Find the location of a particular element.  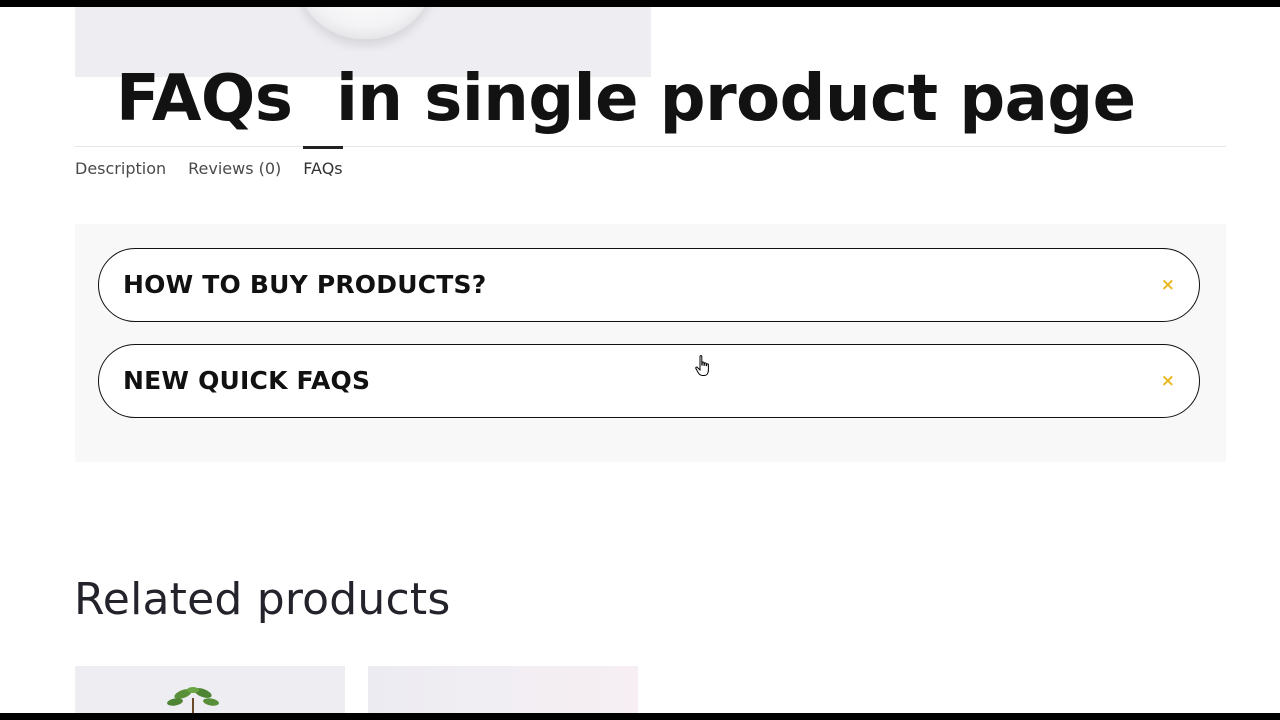

related-products-heading: Related products is located at coordinates (262, 599).